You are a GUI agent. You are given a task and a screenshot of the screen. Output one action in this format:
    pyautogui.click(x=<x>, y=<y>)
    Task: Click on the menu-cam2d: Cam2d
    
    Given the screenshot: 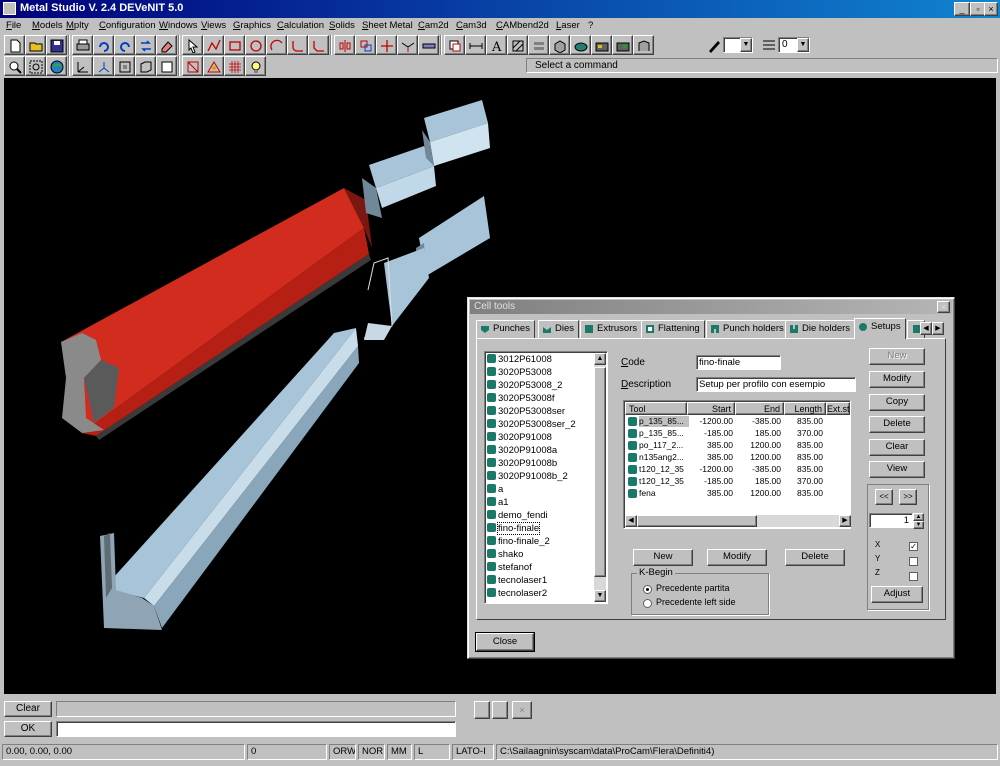 What is the action you would take?
    pyautogui.click(x=433, y=25)
    